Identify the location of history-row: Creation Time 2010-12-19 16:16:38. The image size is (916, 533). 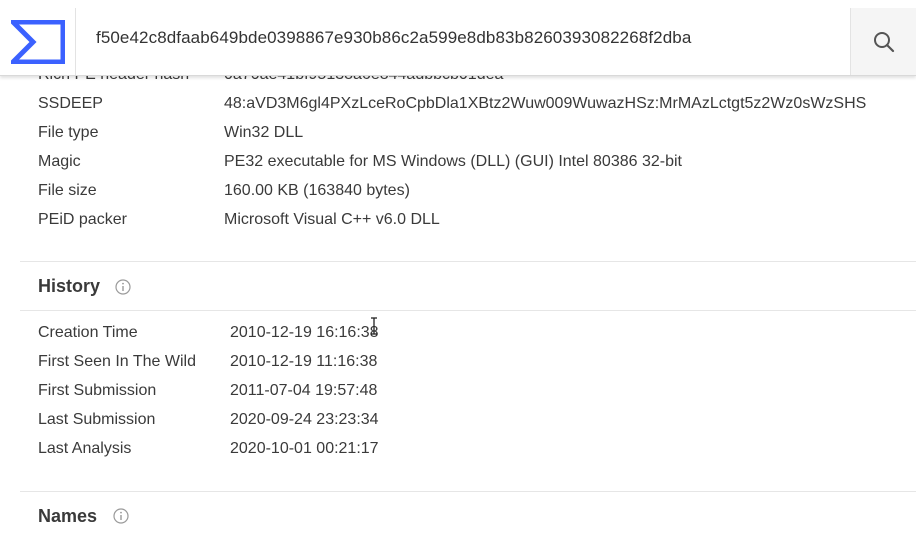
(458, 338).